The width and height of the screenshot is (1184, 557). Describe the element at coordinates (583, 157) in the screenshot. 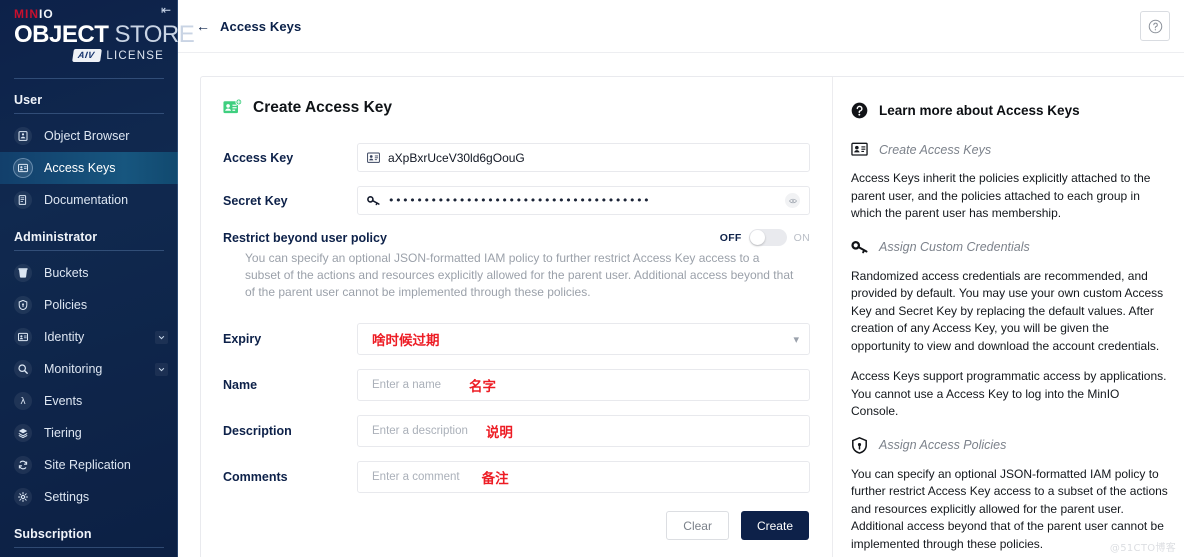

I see `access-key-input: aXpBxrUceV30ld6gOouG` at that location.